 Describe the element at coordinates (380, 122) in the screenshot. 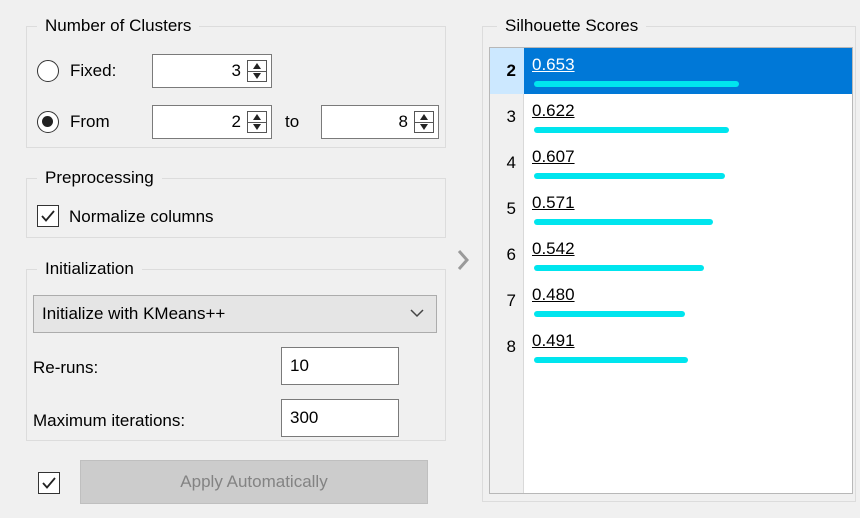

I see `to-spinbox: 8` at that location.